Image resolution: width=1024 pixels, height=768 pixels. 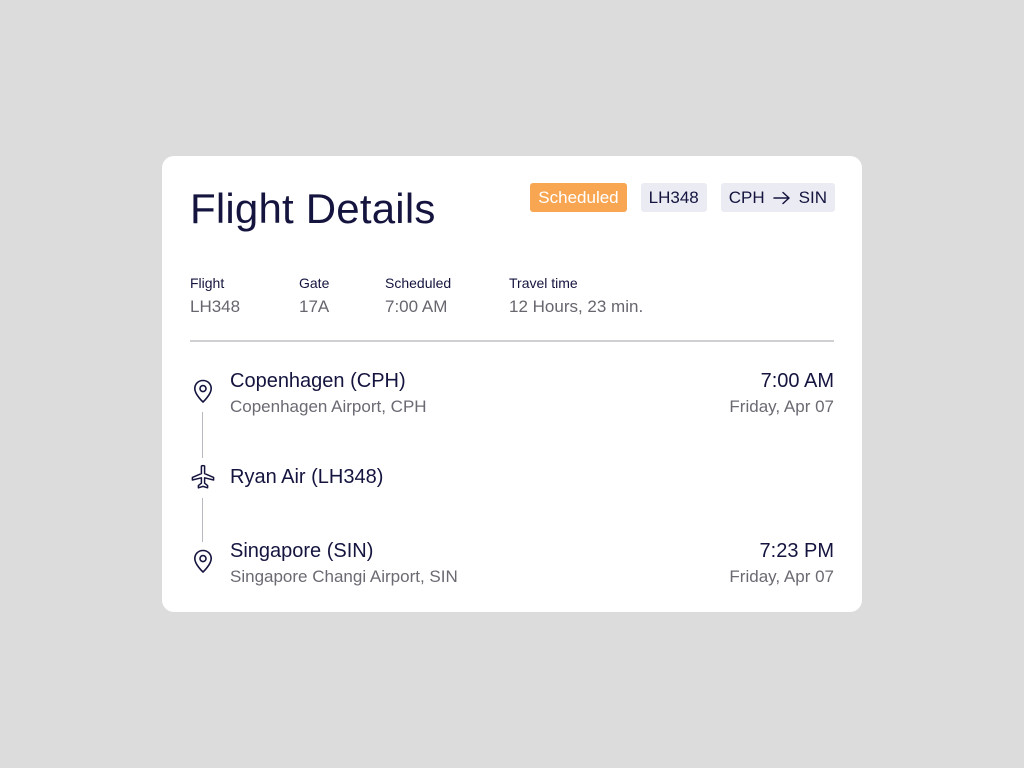 What do you see at coordinates (576, 296) in the screenshot?
I see `meta-travel-time: Travel time 12 Hours, 23 min.` at bounding box center [576, 296].